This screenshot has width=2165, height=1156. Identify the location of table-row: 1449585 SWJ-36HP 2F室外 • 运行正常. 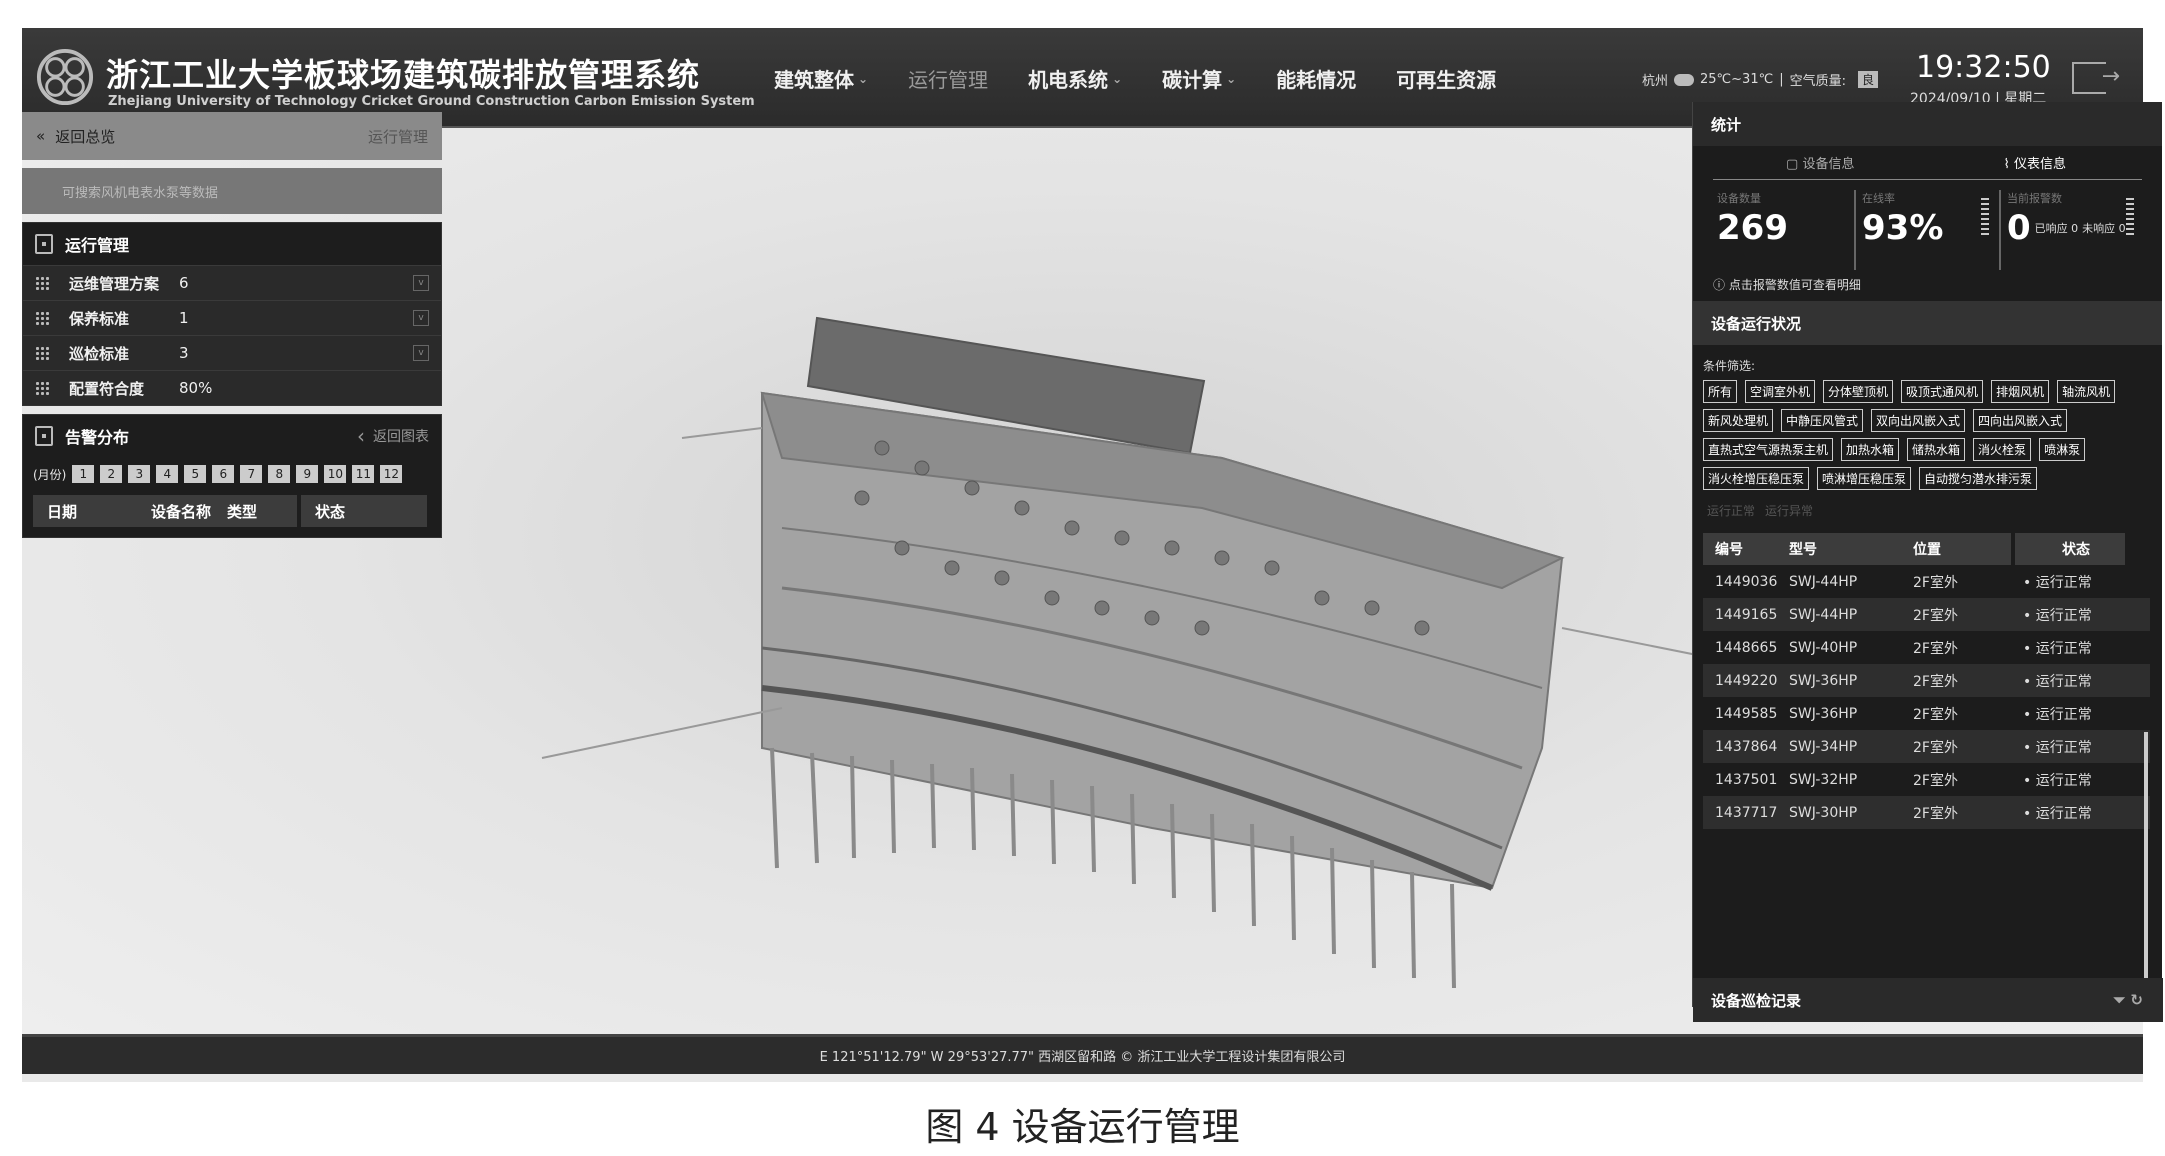
(1926, 713).